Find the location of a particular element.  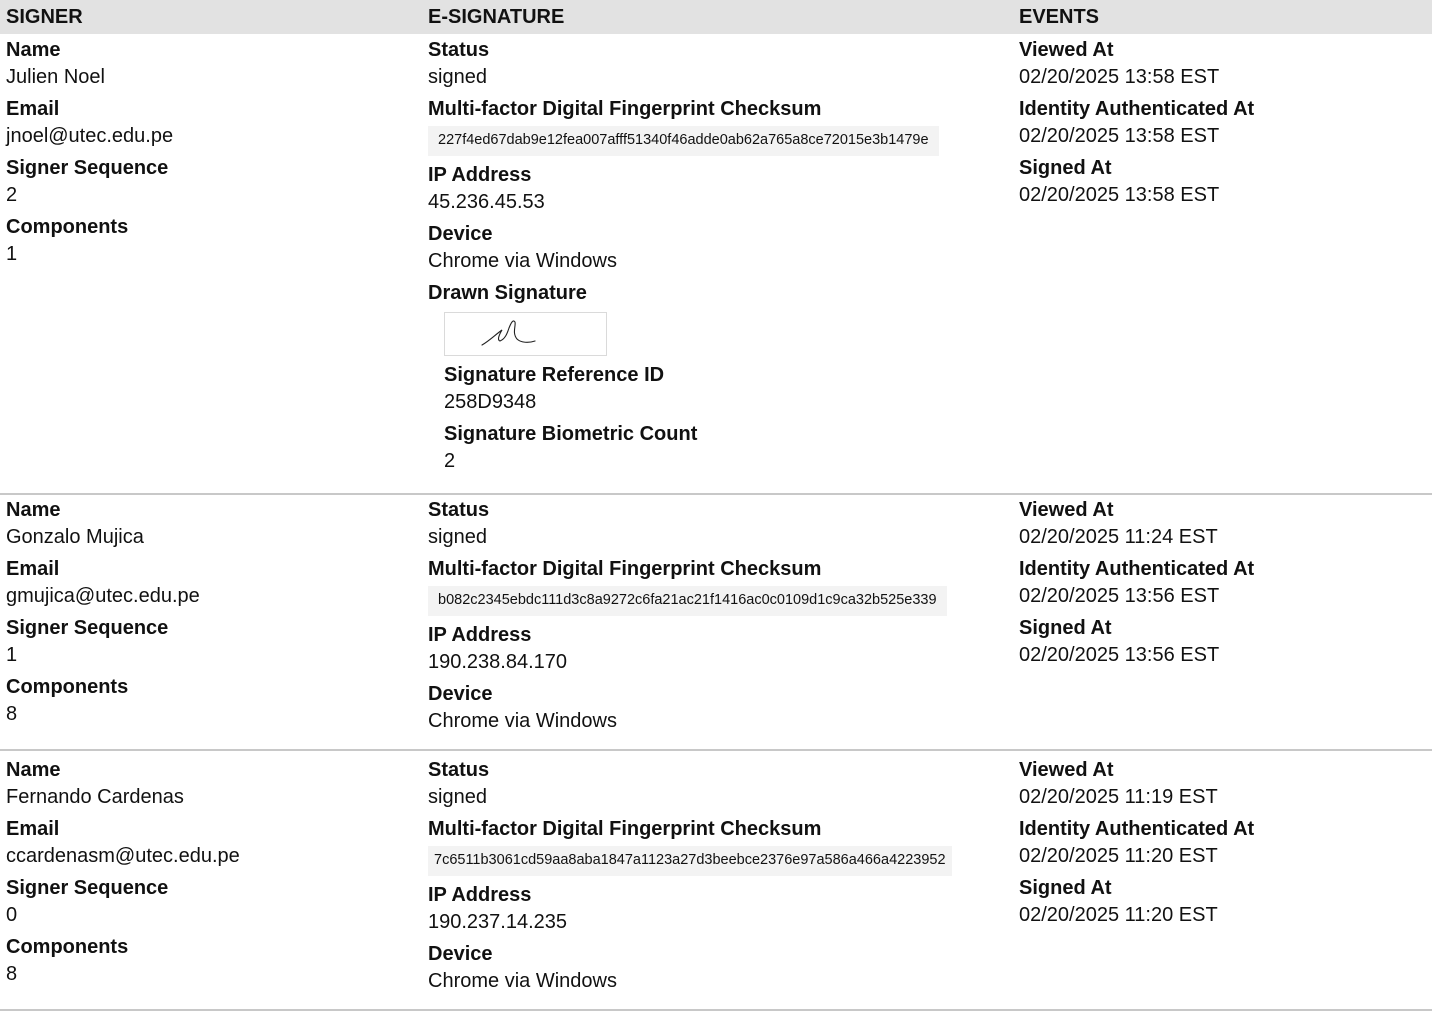

viewed-at: 02/20/2025 11:19 EST is located at coordinates (1118, 797).